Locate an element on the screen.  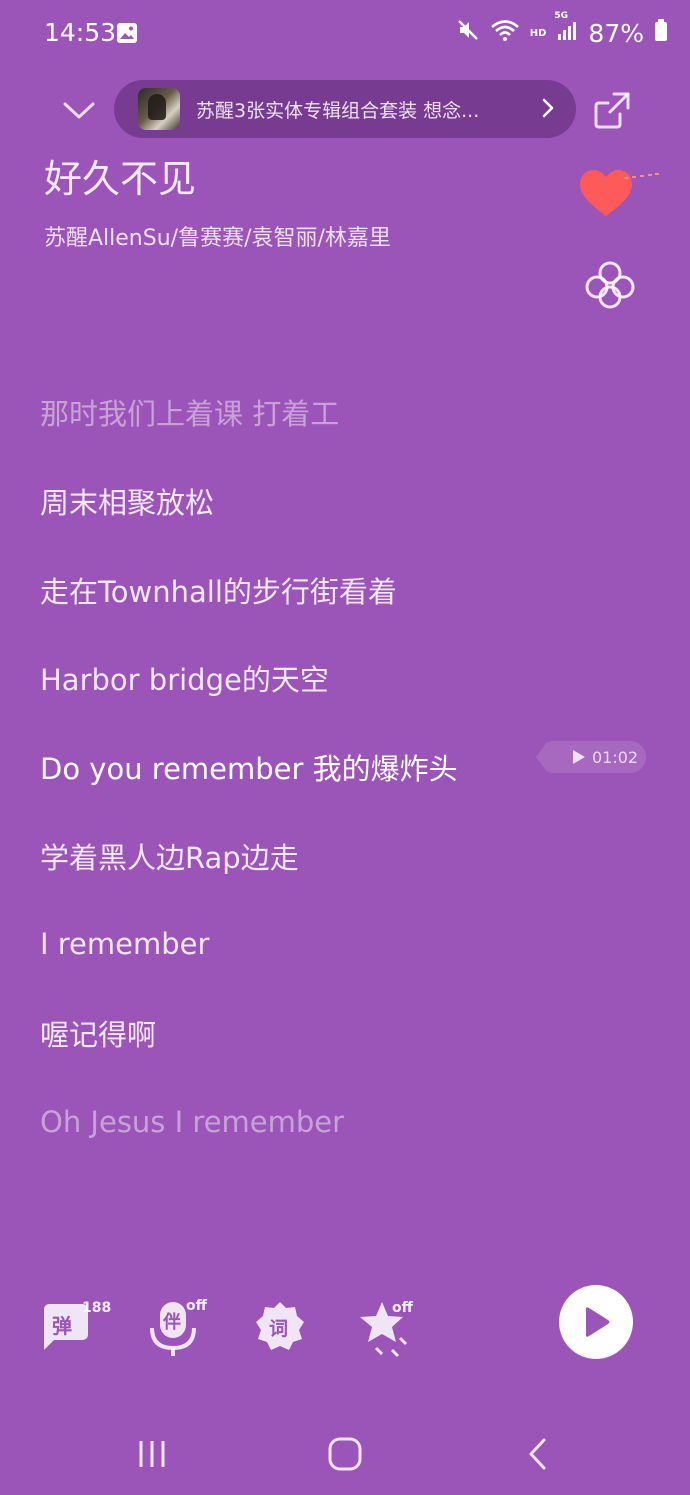
network-gen-label: 5G is located at coordinates (561, 15).